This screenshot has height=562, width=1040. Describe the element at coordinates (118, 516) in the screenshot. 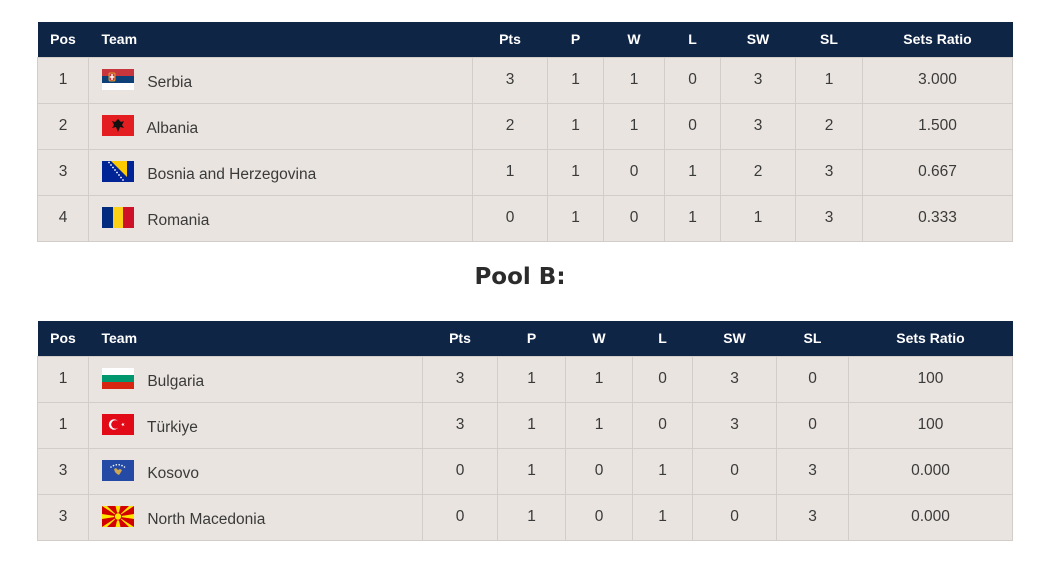

I see `north-macedonia-flag-icon` at that location.